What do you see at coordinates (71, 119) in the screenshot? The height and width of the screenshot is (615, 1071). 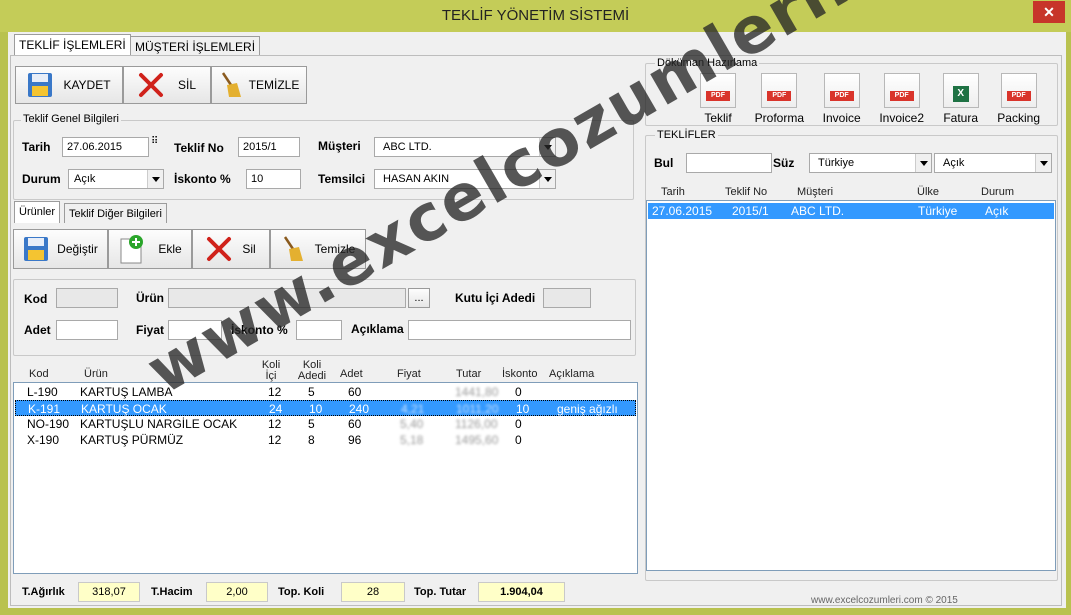 I see `general-info-legend: Teklif Genel Bilgileri` at bounding box center [71, 119].